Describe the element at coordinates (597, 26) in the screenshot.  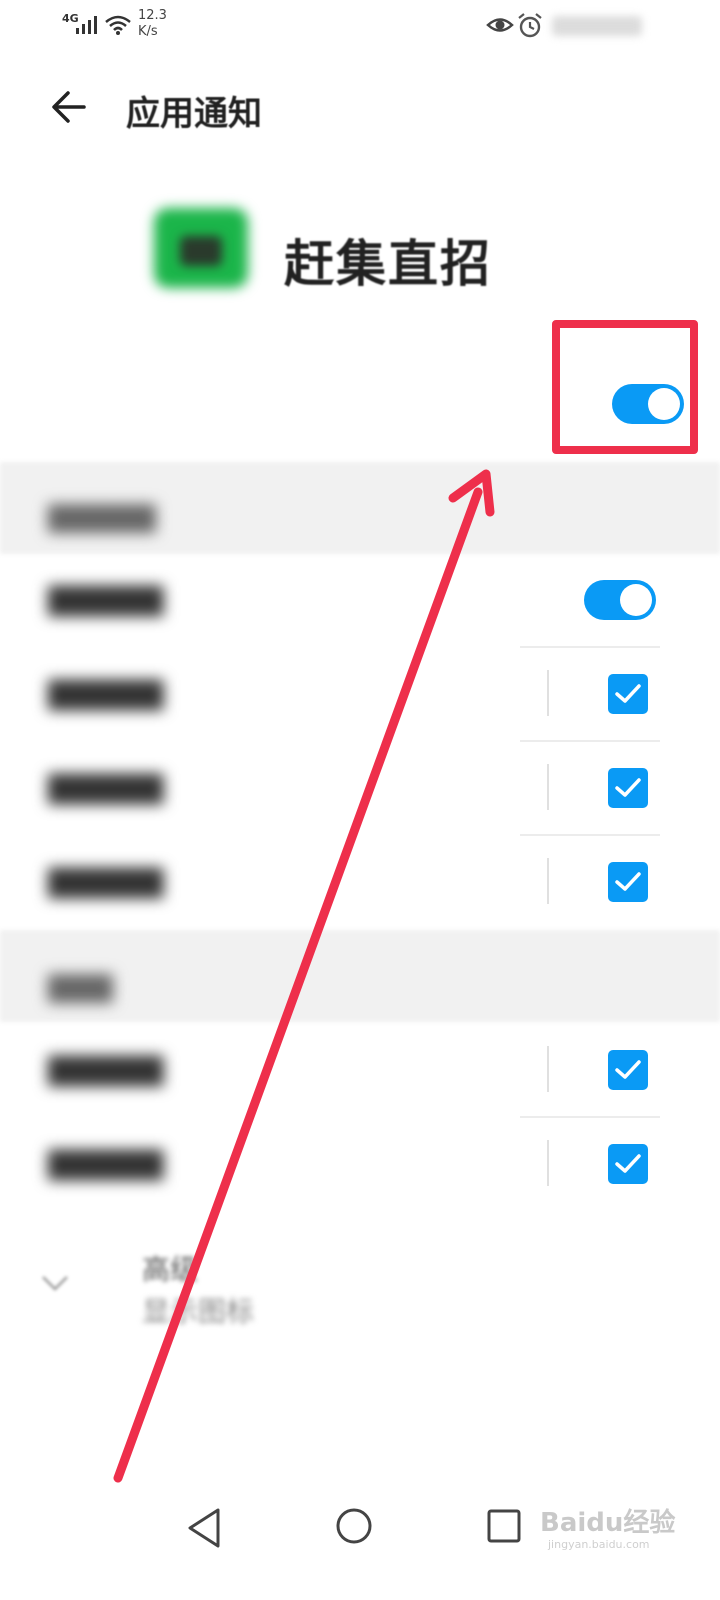
I see `battery-icon` at that location.